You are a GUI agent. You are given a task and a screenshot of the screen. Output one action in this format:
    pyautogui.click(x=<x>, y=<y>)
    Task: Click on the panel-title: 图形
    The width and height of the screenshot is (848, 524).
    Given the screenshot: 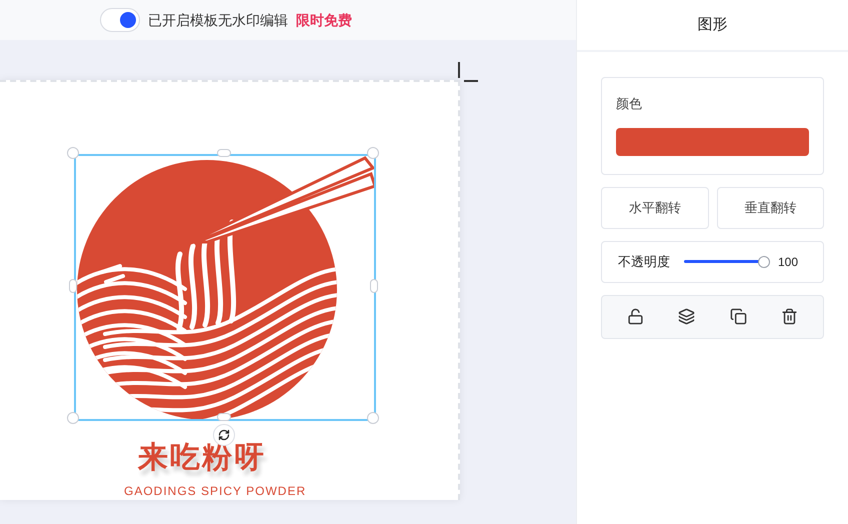 What is the action you would take?
    pyautogui.click(x=712, y=26)
    